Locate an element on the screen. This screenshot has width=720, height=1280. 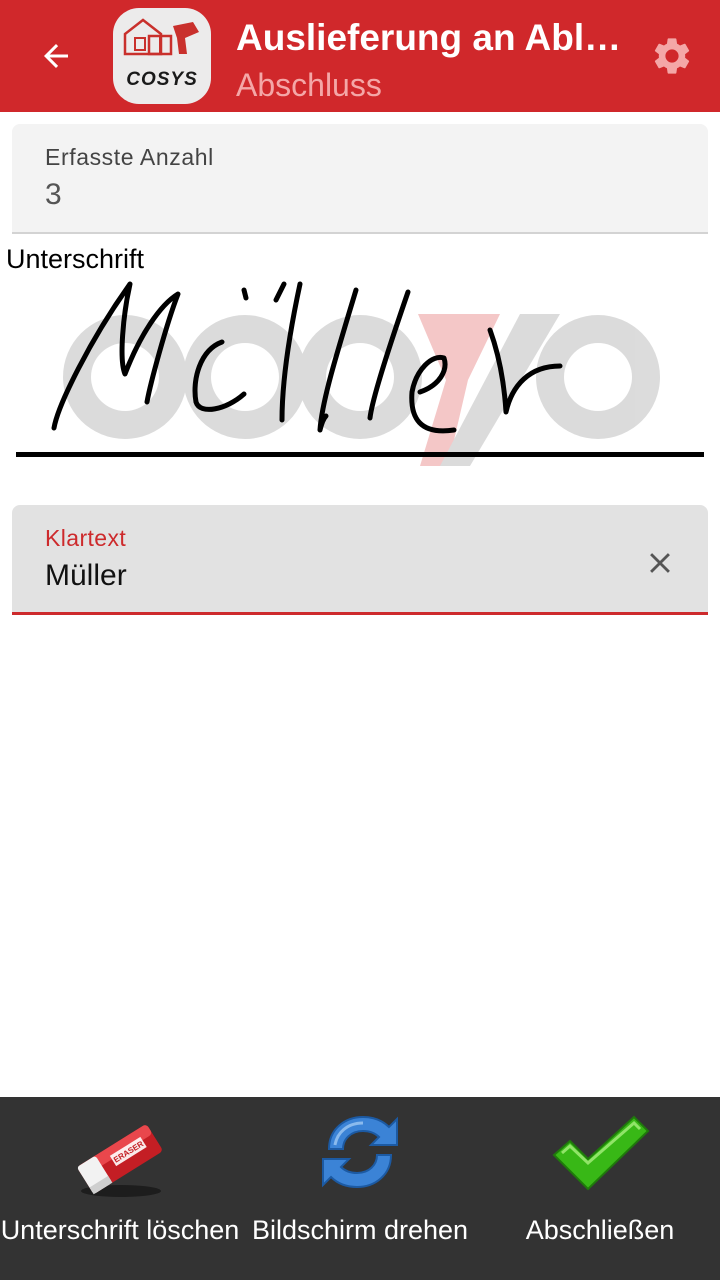
klartext-field: Klartext is located at coordinates (360, 560).